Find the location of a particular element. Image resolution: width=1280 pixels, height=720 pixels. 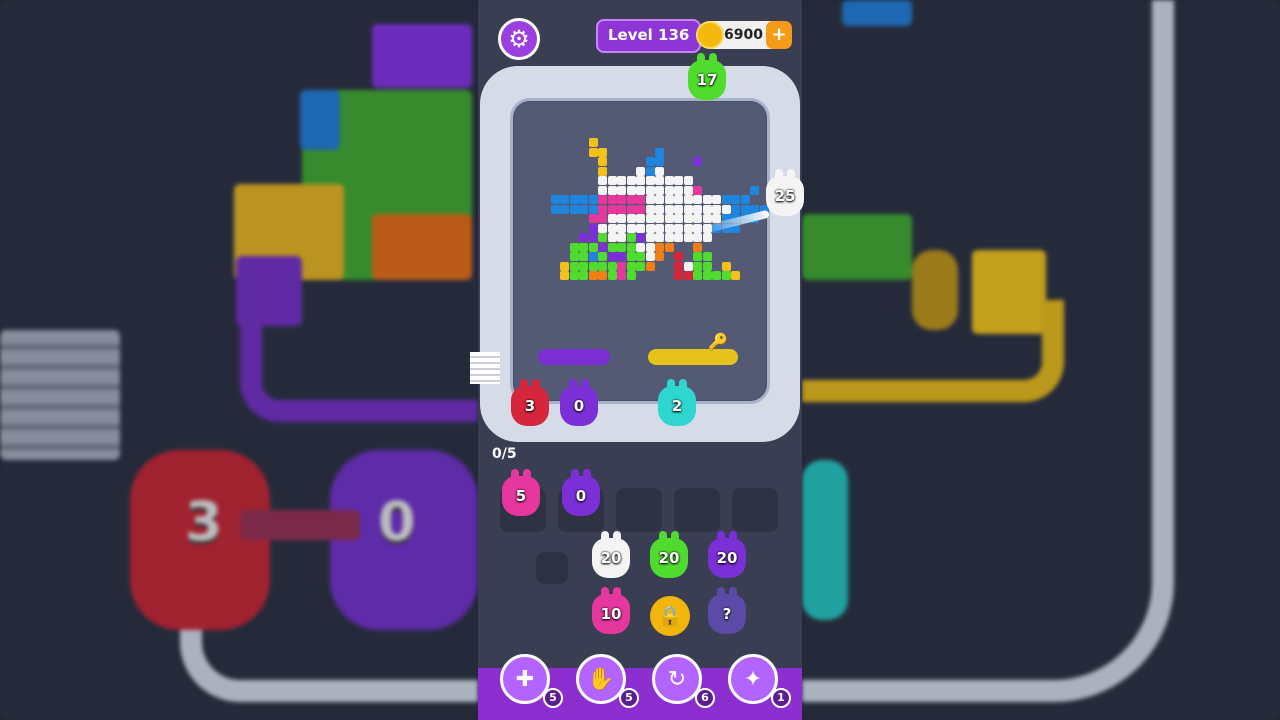

coin-value: 6900 is located at coordinates (743, 35).